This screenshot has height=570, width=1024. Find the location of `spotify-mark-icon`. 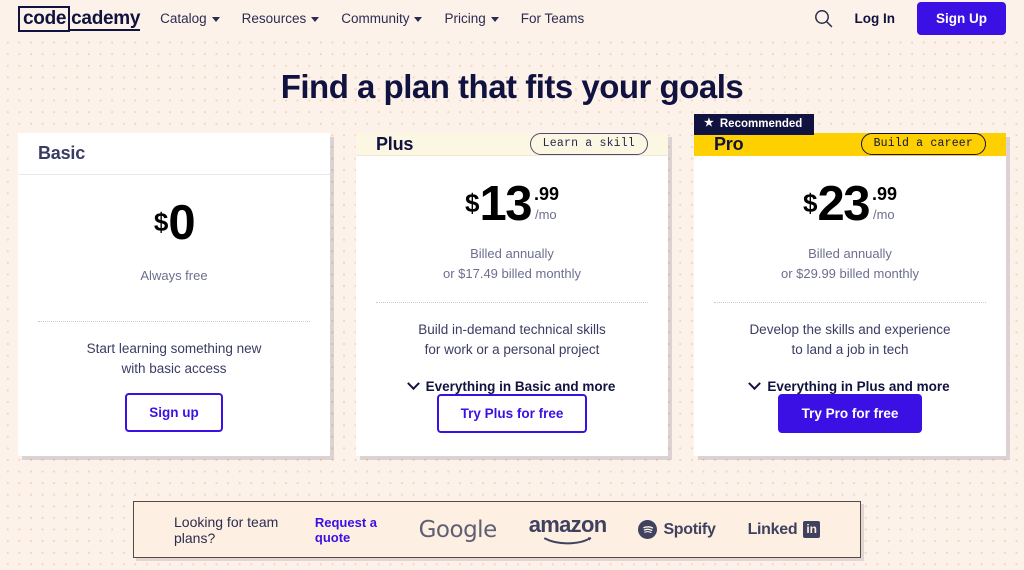

spotify-mark-icon is located at coordinates (648, 529).